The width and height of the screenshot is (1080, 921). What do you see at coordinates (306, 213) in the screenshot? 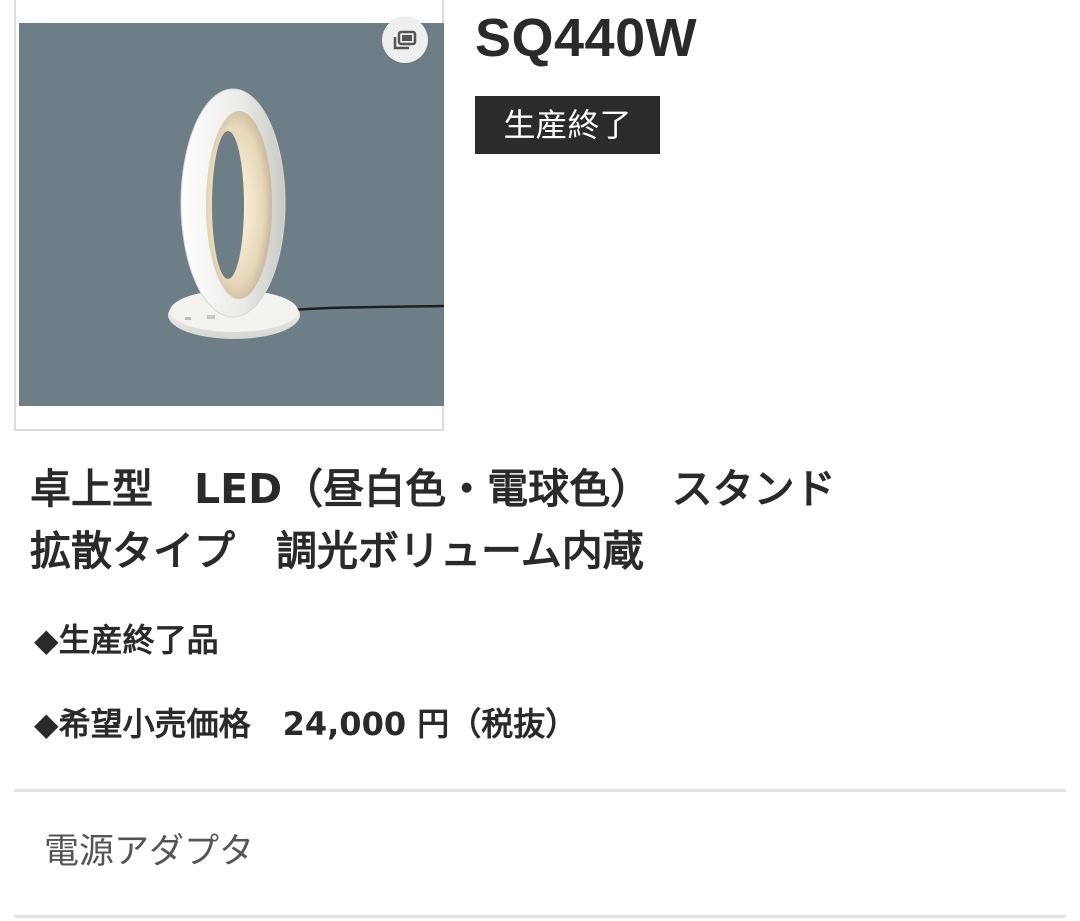
I see `lamp-illustration` at bounding box center [306, 213].